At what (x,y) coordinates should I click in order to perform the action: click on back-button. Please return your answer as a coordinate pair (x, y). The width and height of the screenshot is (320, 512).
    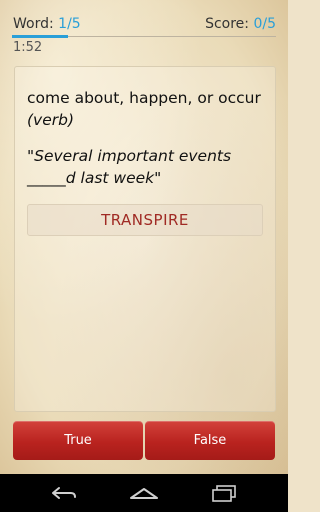
    Looking at the image, I should click on (64, 493).